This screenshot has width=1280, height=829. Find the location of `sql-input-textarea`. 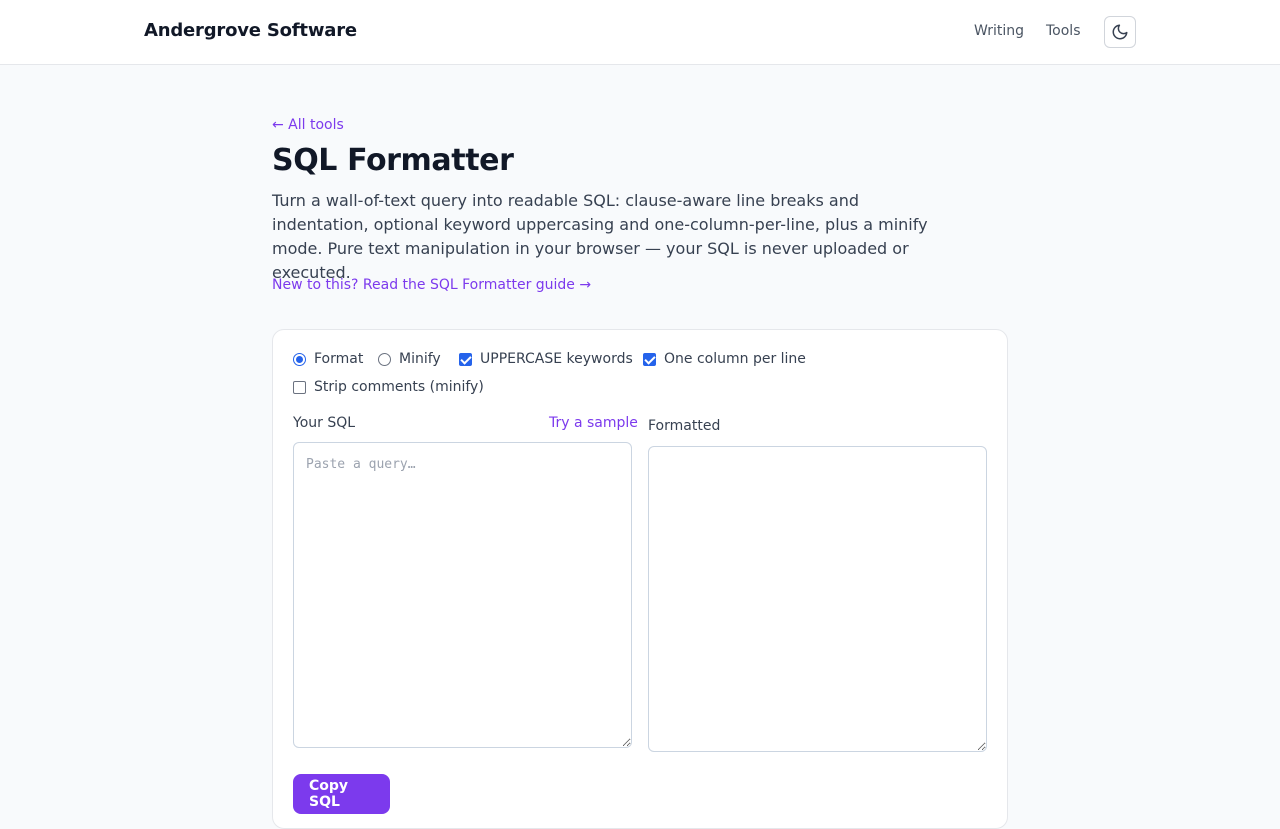

sql-input-textarea is located at coordinates (462, 595).